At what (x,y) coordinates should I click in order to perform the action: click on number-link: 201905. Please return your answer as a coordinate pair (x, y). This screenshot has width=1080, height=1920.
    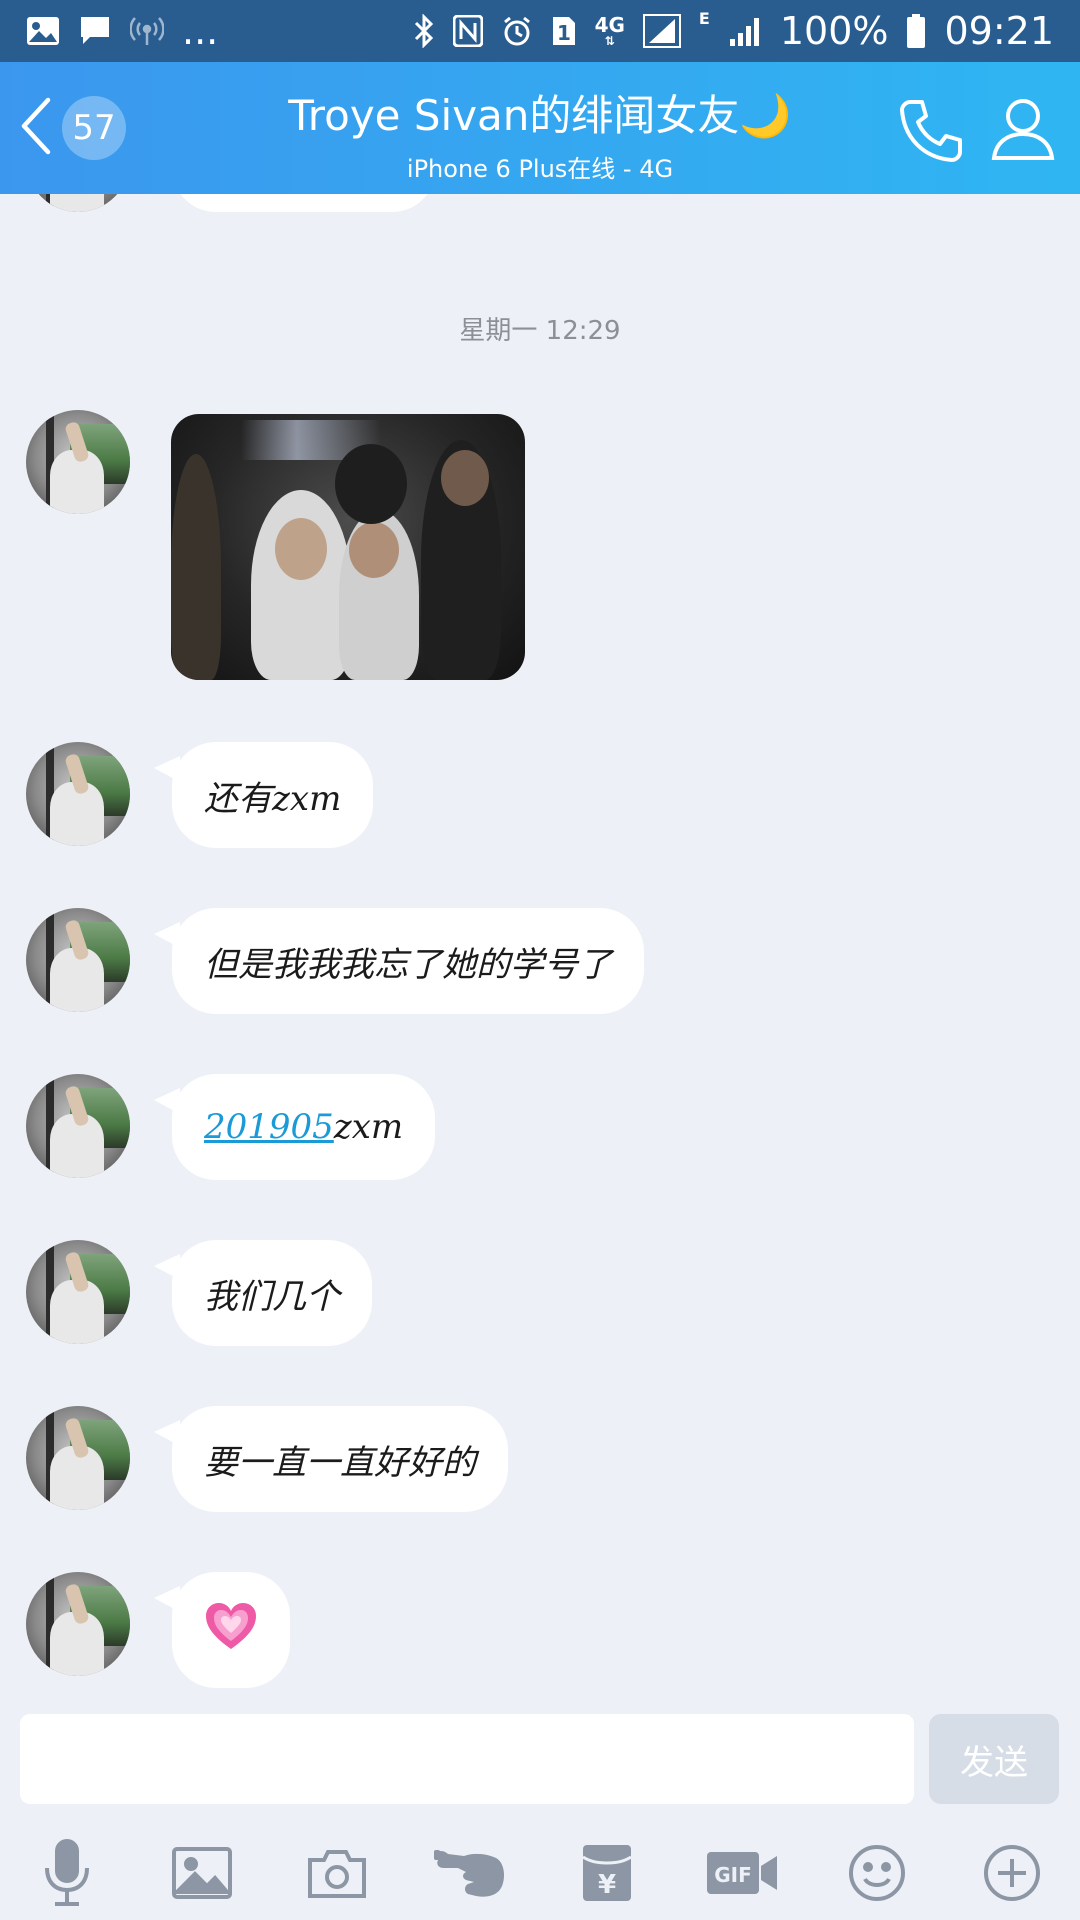
    Looking at the image, I should click on (269, 1127).